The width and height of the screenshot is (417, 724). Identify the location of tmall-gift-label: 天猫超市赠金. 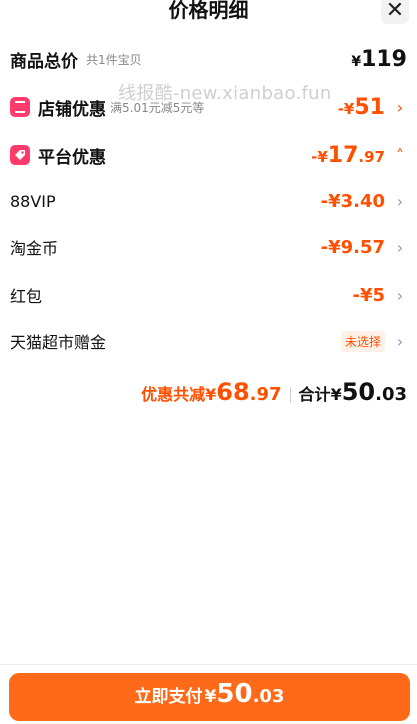
(58, 342).